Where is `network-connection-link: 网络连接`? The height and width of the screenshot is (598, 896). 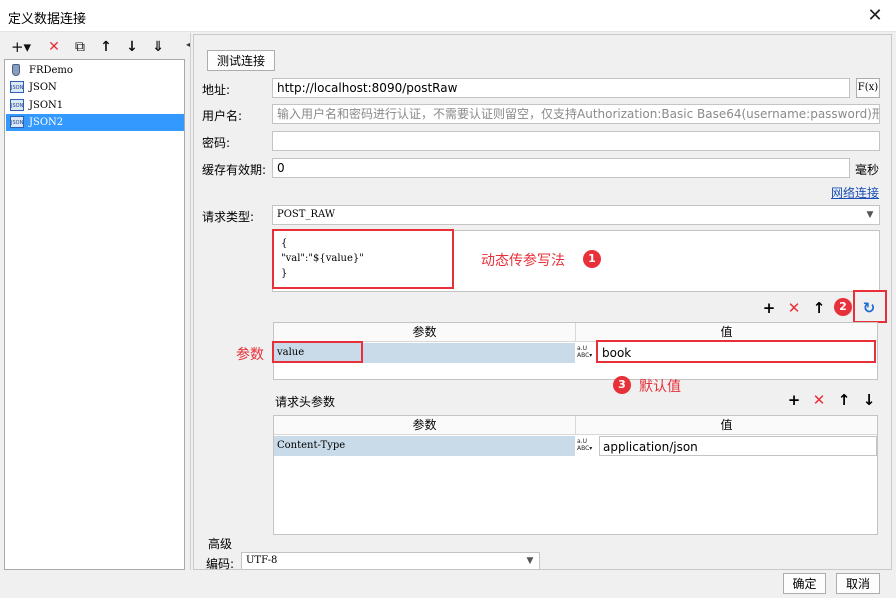
network-connection-link: 网络连接 is located at coordinates (855, 192).